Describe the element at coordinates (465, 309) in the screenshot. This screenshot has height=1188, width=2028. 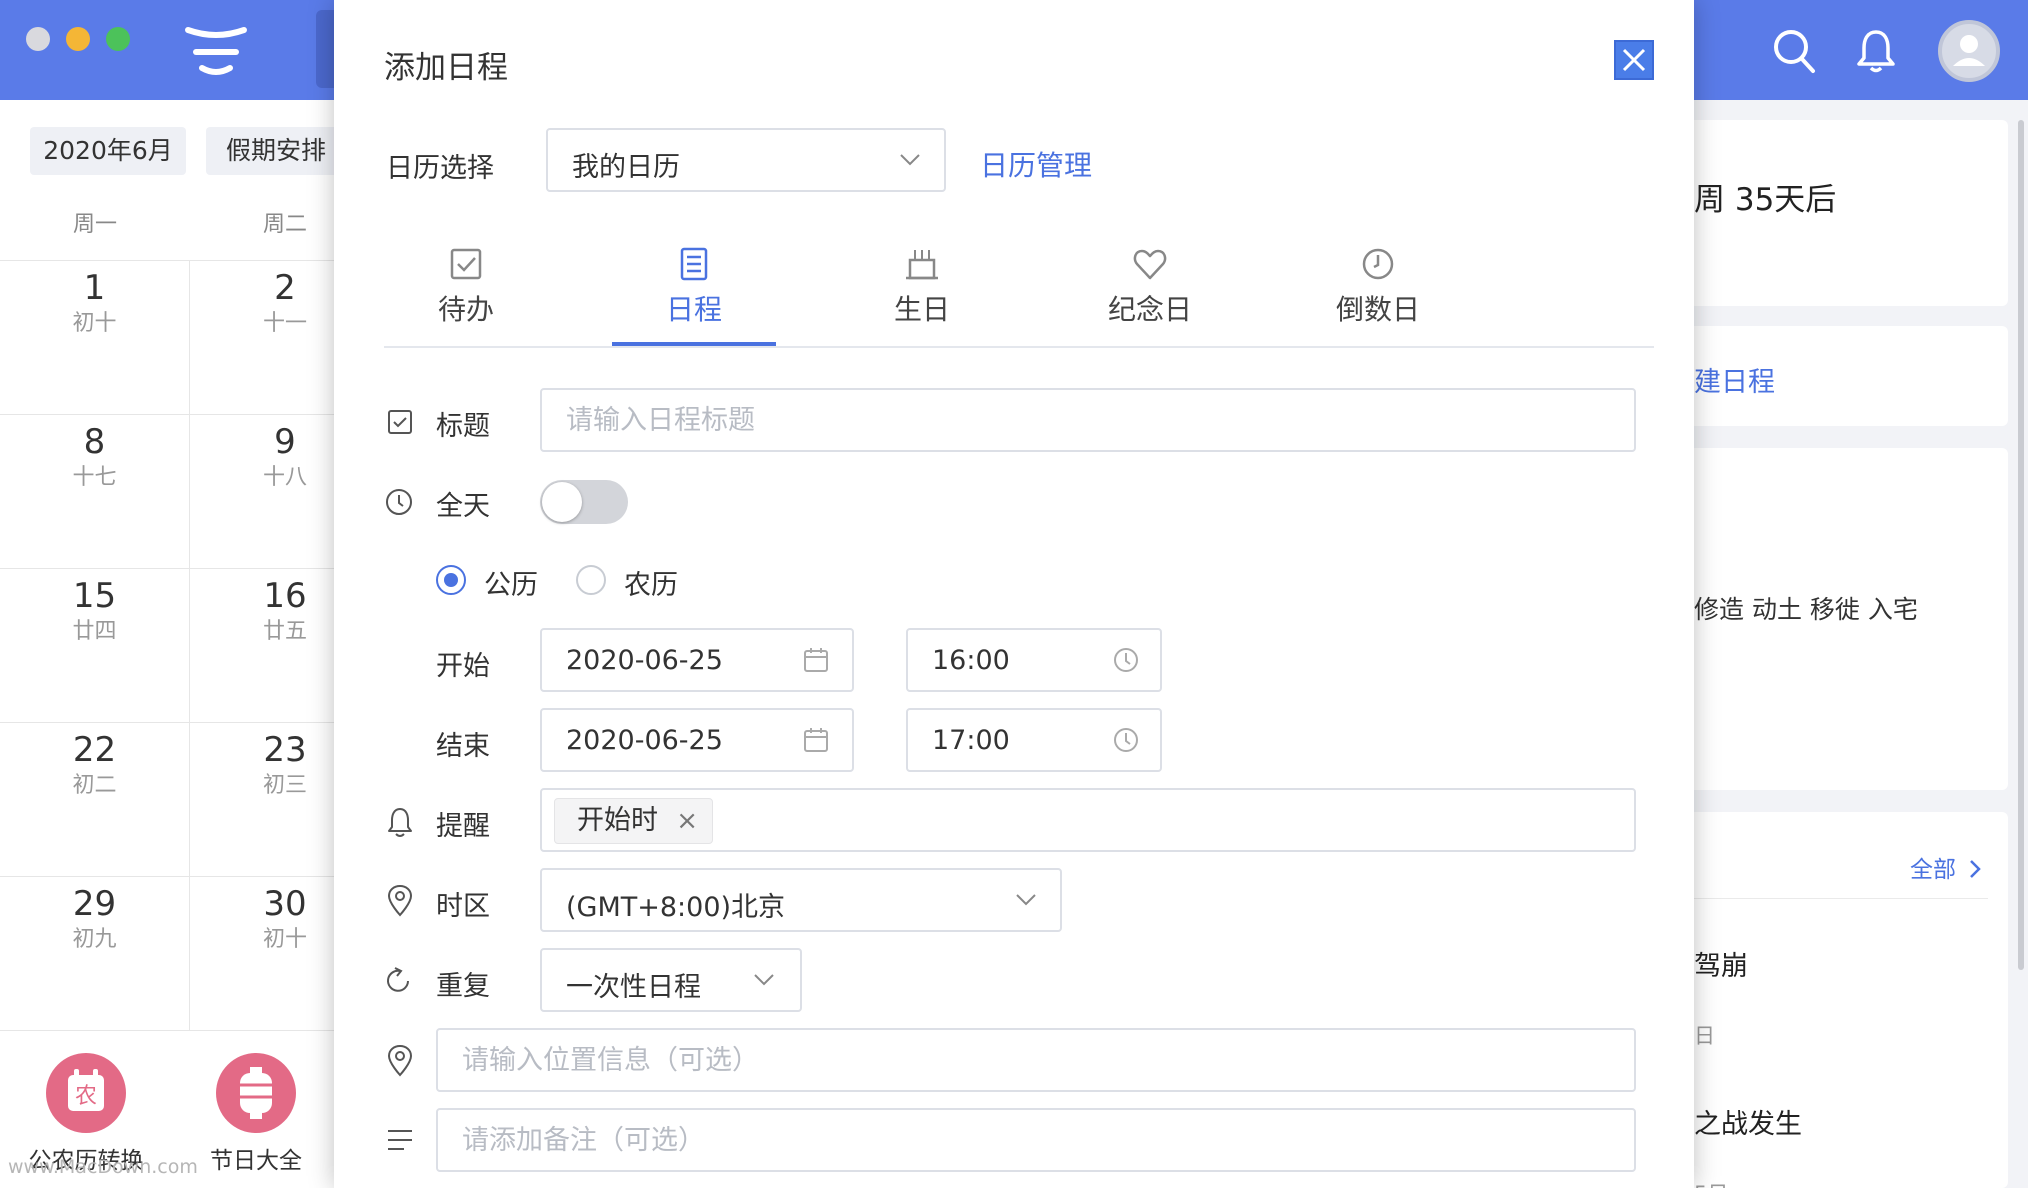
I see `tab-label: 待办` at that location.